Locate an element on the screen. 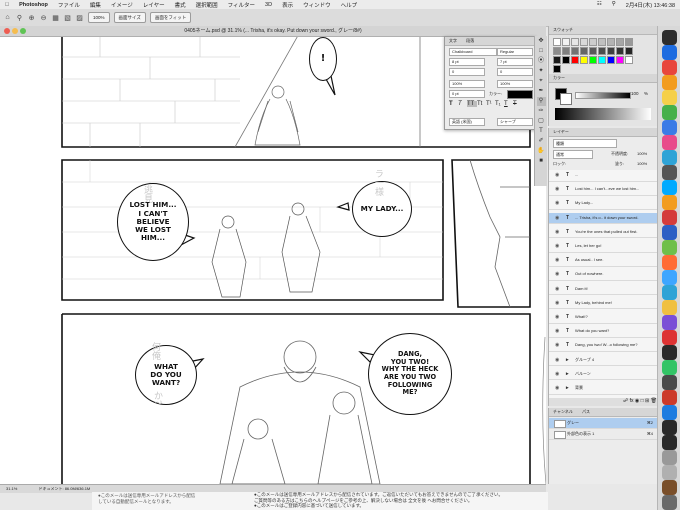  layer-row: ◉ T You're the ones that pulled out first. is located at coordinates (603, 233).